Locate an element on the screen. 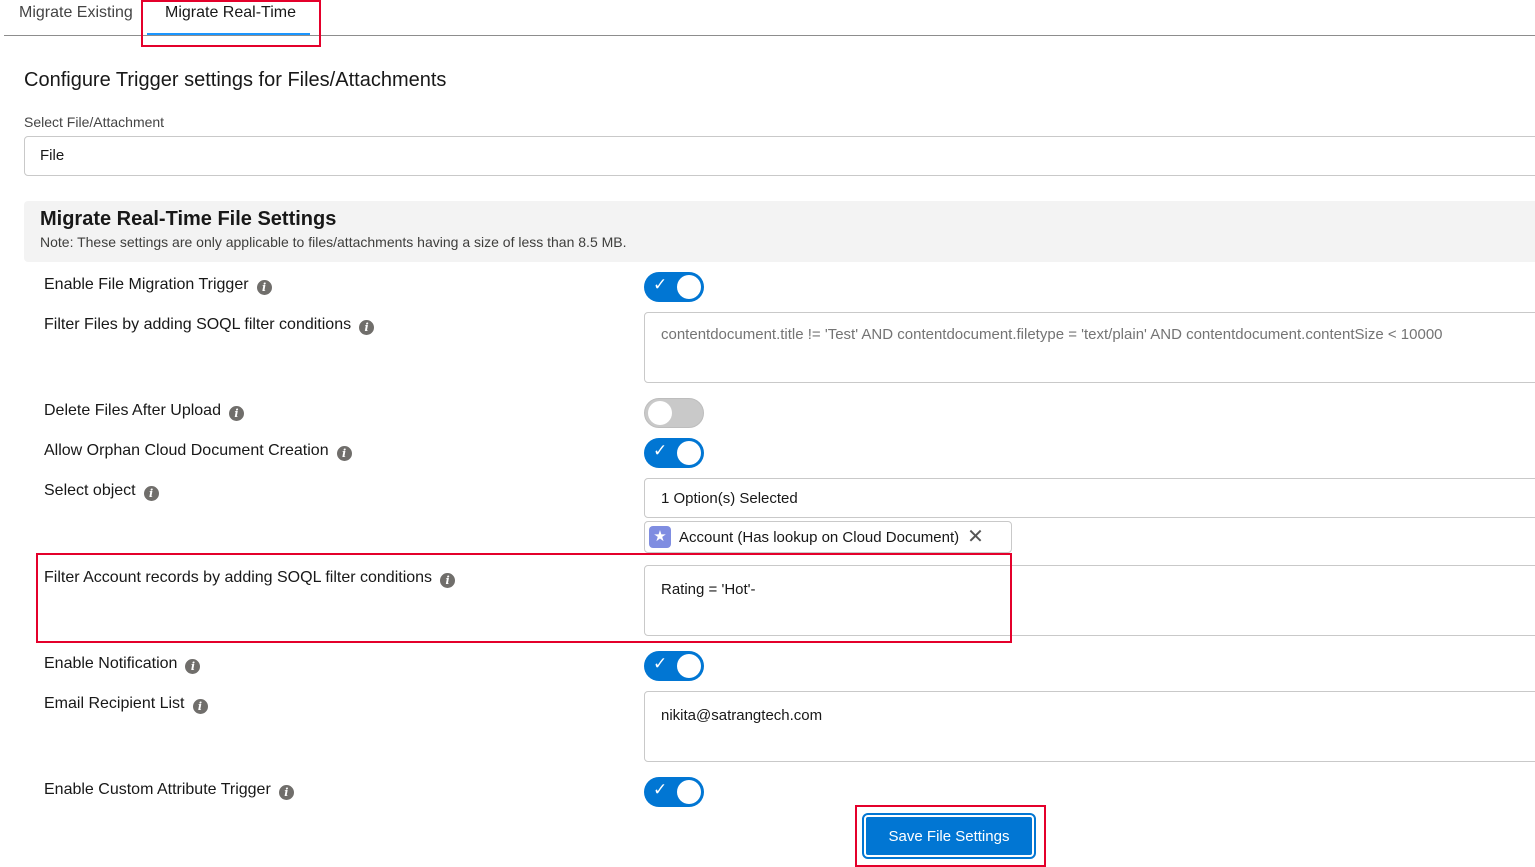 The image size is (1535, 867). file-select-label: Select File/Attachment is located at coordinates (94, 122).